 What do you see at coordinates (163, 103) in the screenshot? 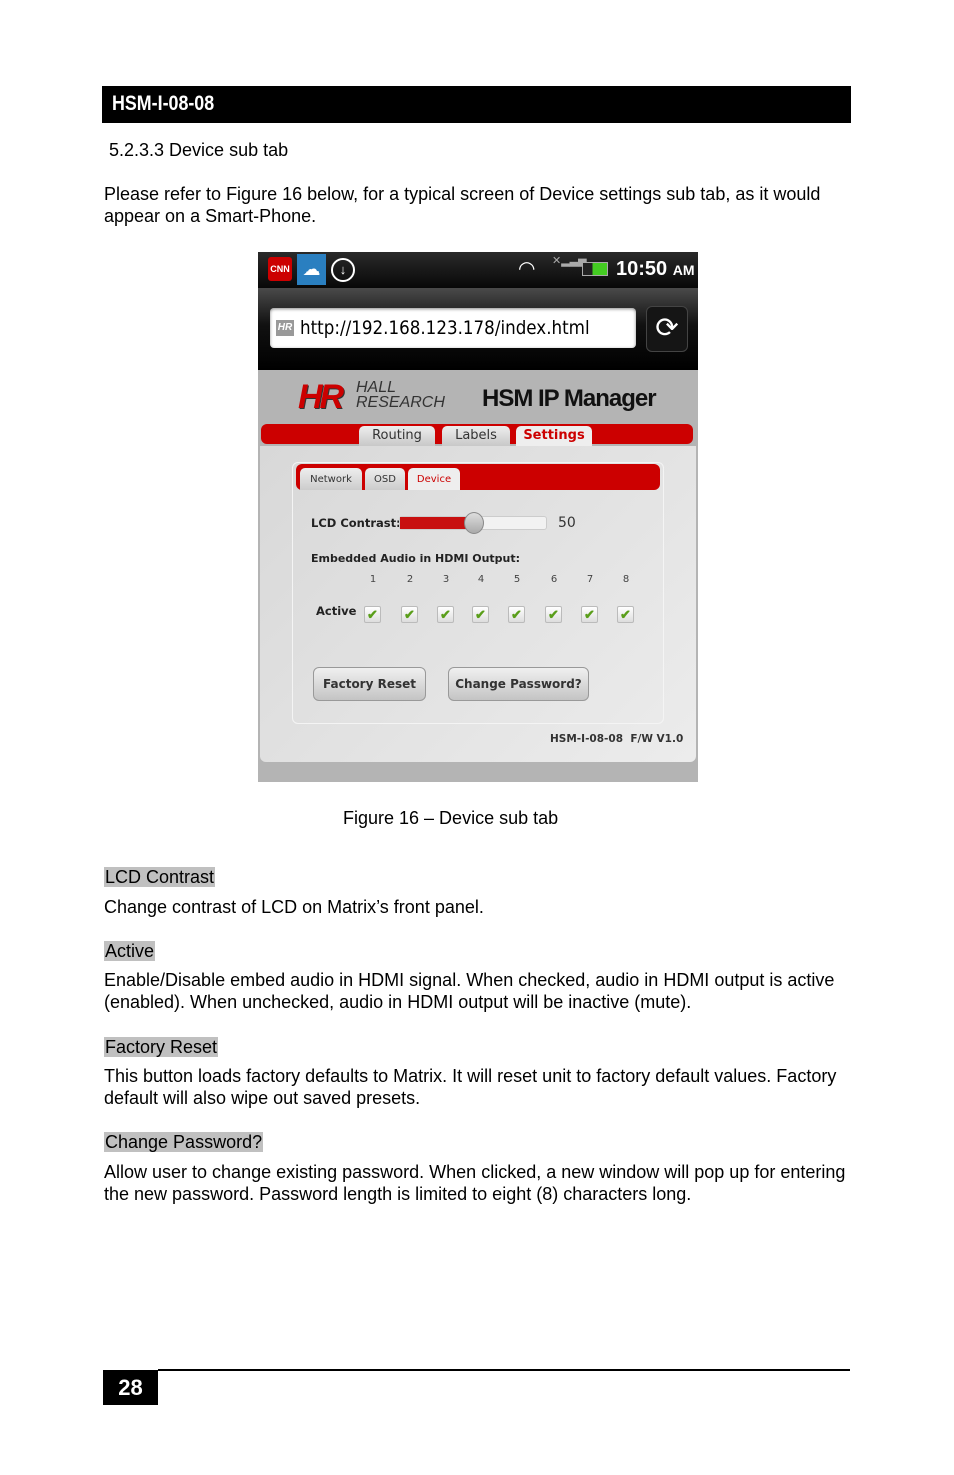
I see `header-title: HSM-I-08-08` at bounding box center [163, 103].